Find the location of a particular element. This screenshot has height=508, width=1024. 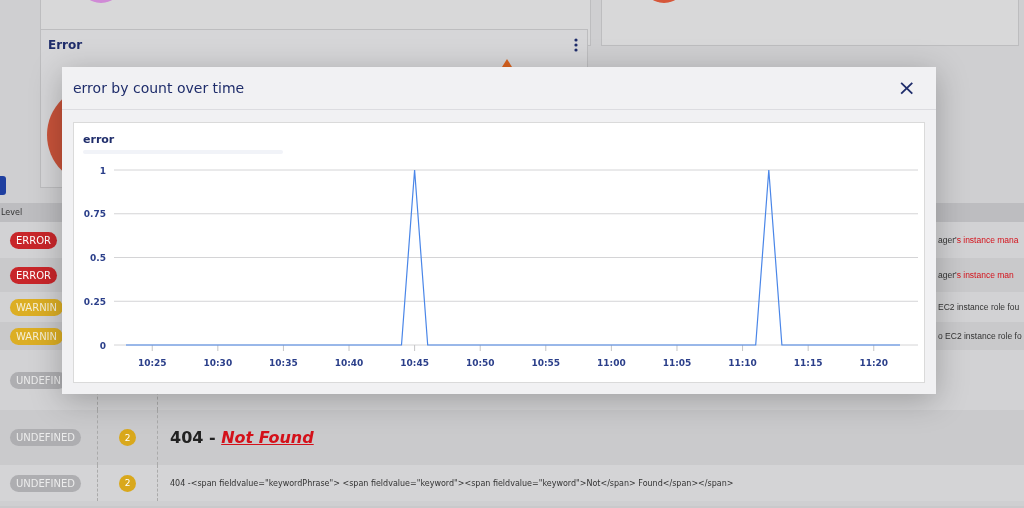

message-text: EC2 instance role fou is located at coordinates (979, 307).